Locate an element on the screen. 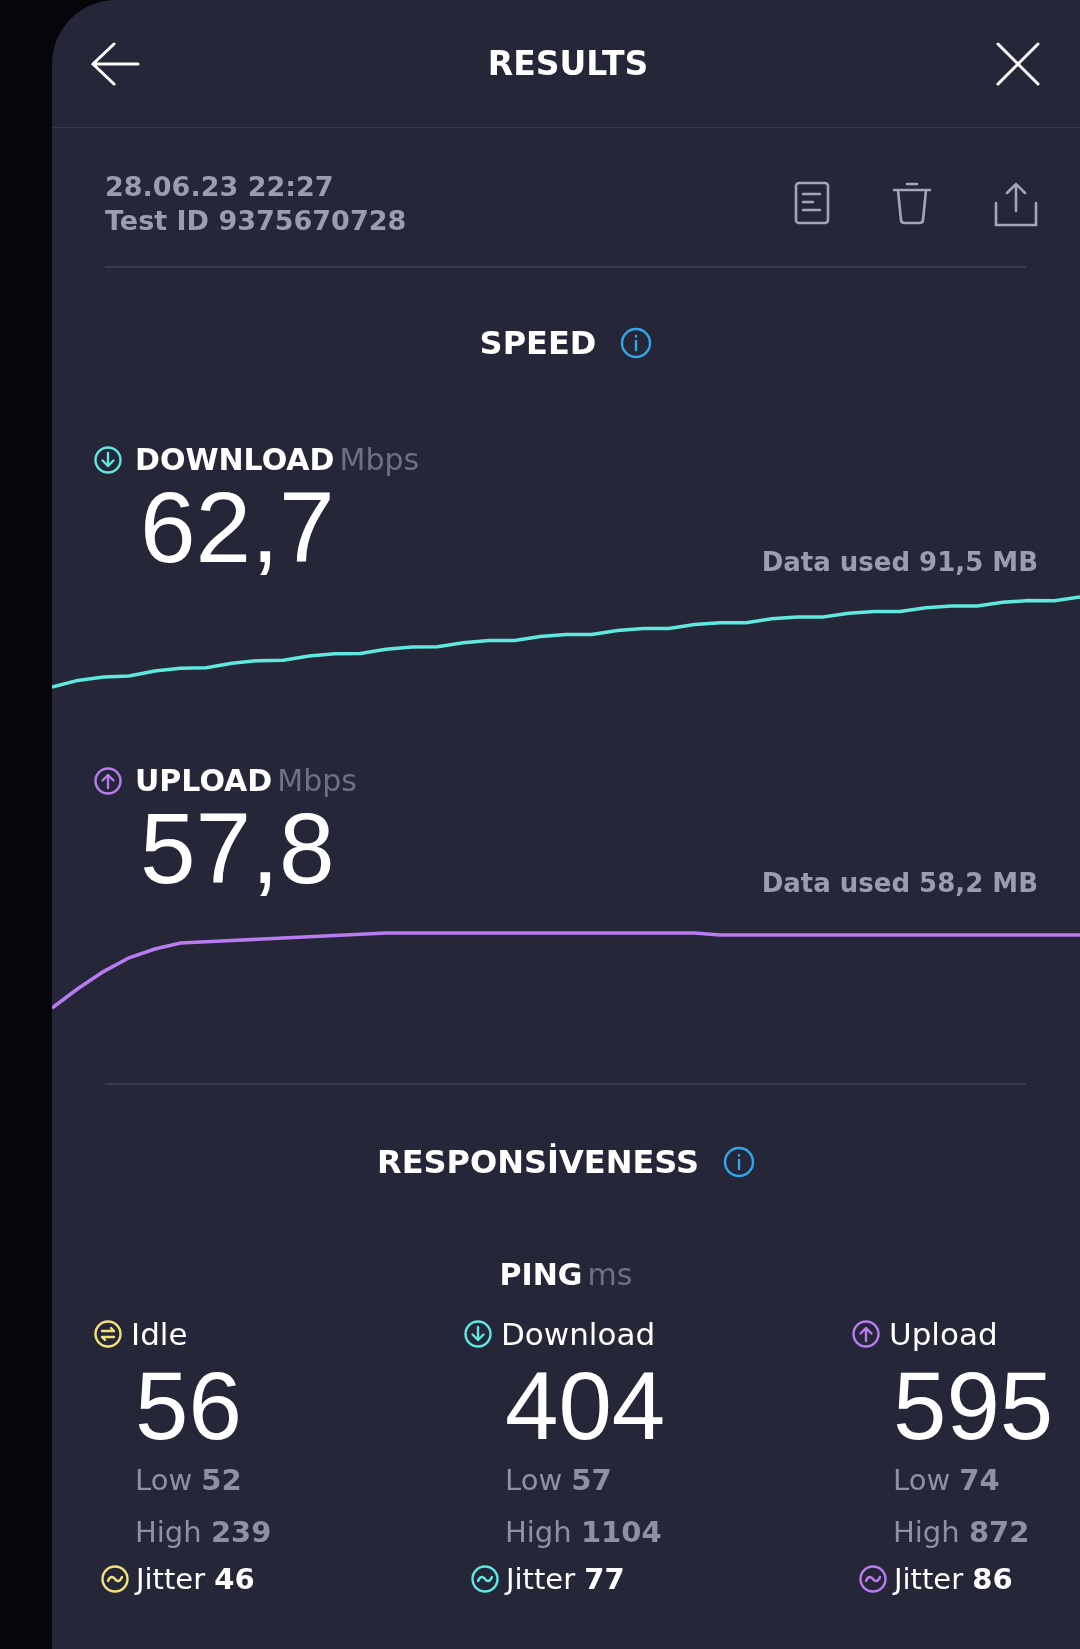  share-icon is located at coordinates (1016, 204).